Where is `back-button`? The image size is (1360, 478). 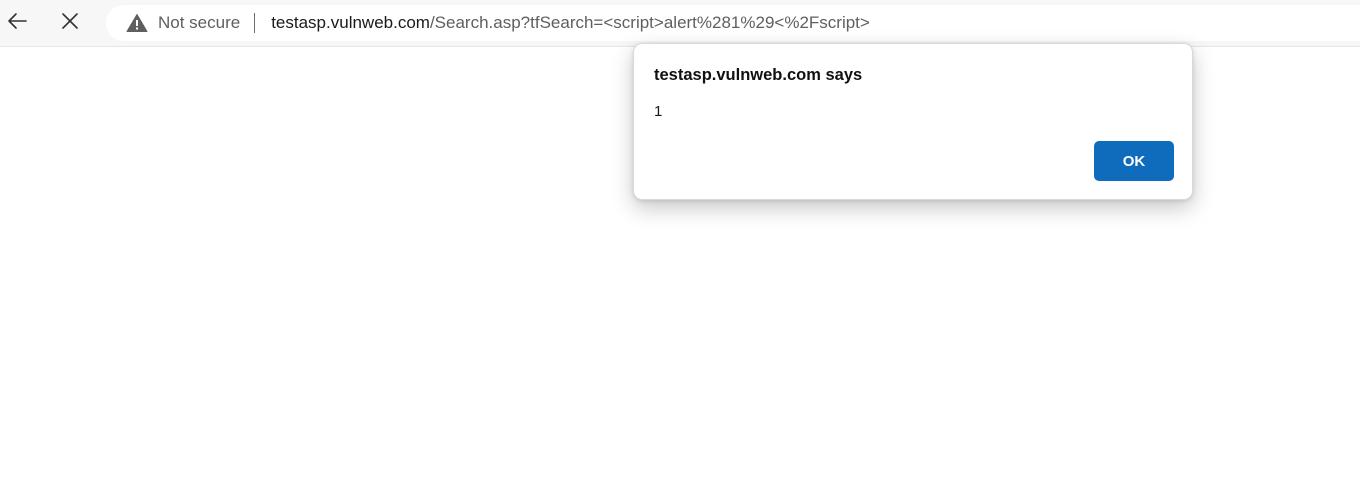
back-button is located at coordinates (17, 23).